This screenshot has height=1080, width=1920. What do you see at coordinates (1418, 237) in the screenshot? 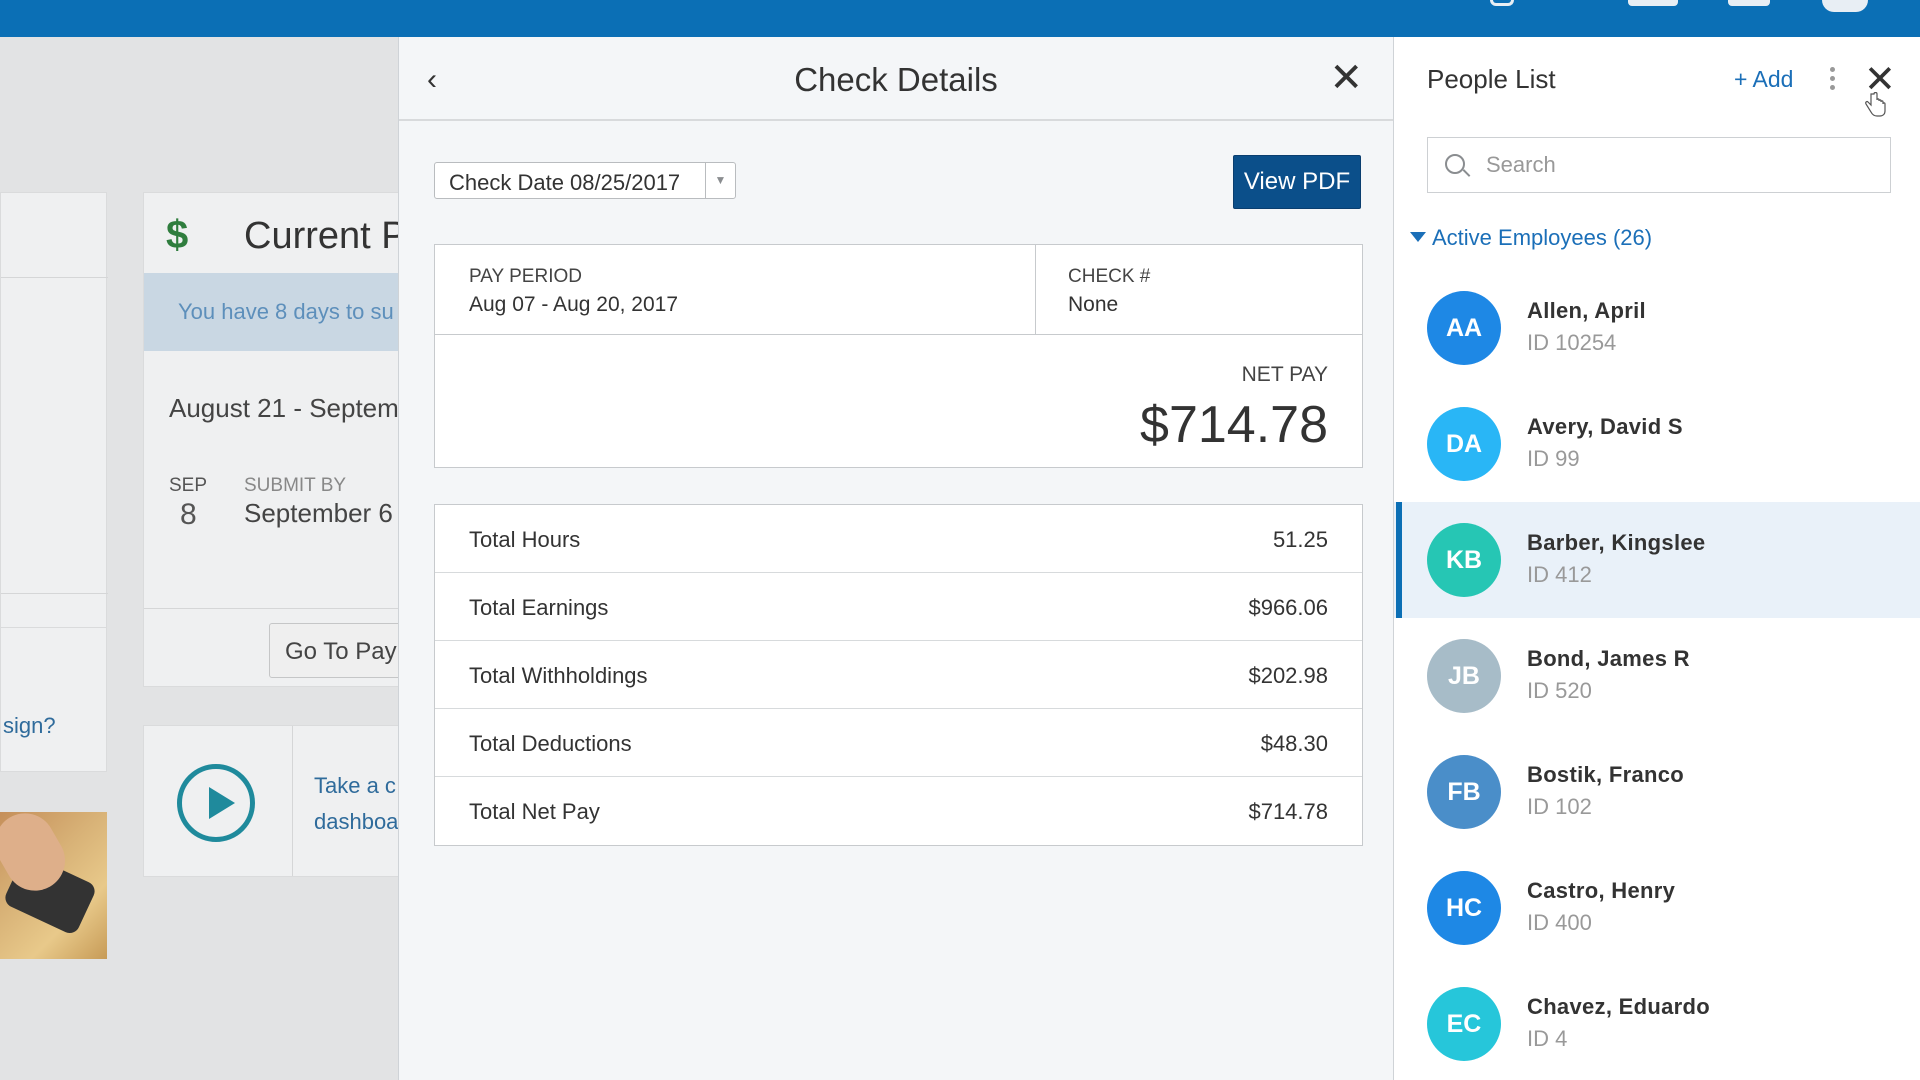
I see `triangle-down-icon` at bounding box center [1418, 237].